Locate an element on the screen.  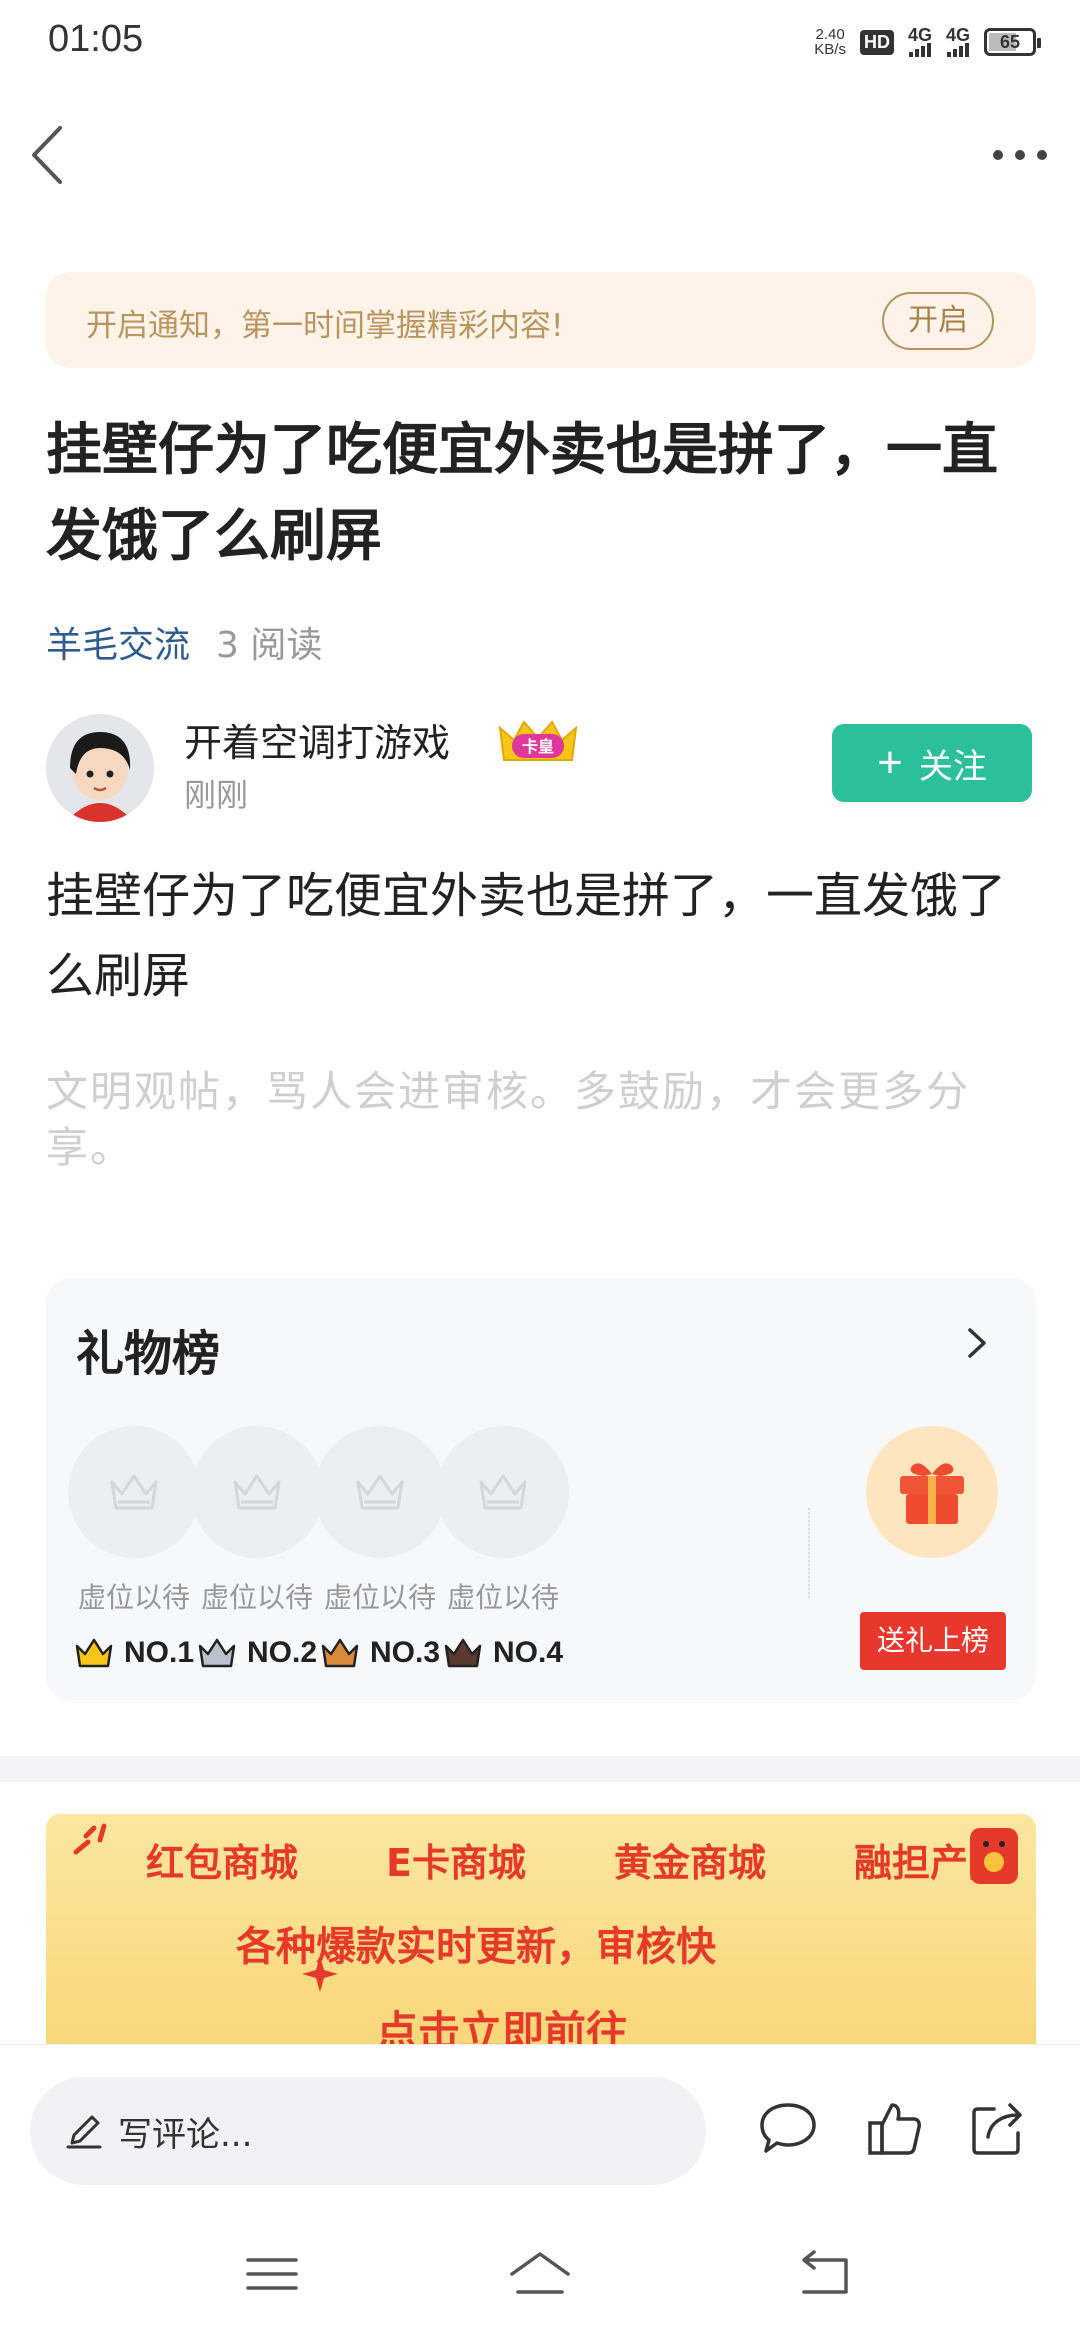
notification-banner: 开启通知，第一时间掌握精彩内容! 开启 is located at coordinates (541, 320).